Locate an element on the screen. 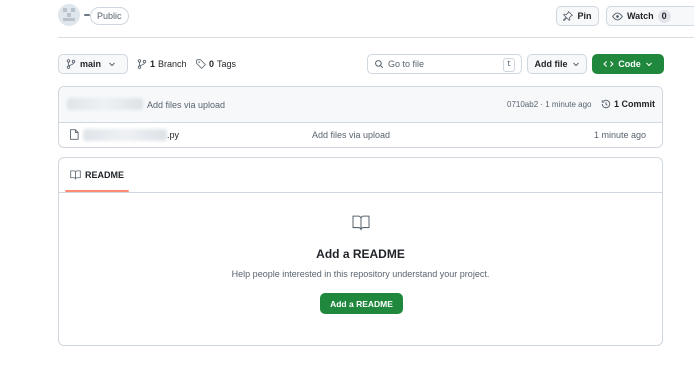 The image size is (694, 382). repo-owner-avatar is located at coordinates (69, 15).